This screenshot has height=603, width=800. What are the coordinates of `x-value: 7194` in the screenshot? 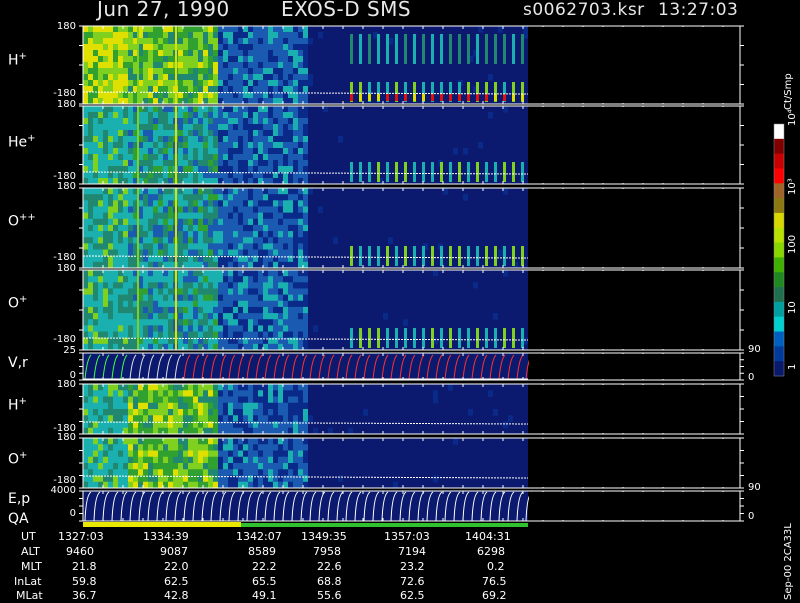 It's located at (412, 551).